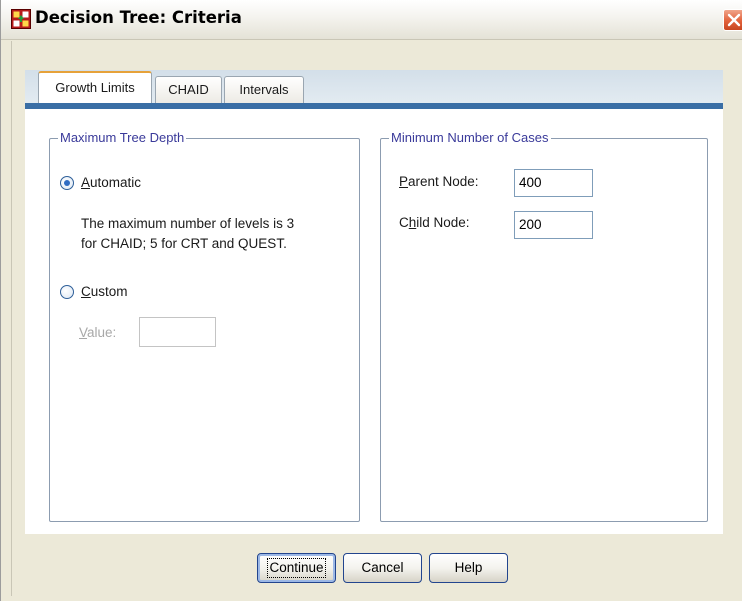 This screenshot has width=742, height=601. I want to click on value-mnemonic: V, so click(83, 332).